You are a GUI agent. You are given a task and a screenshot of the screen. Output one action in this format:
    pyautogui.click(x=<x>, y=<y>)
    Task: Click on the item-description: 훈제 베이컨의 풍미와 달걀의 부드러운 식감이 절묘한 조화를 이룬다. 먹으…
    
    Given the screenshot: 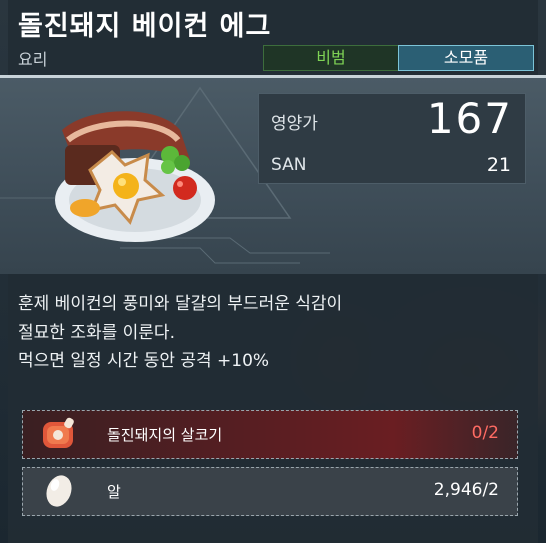 What is the action you would take?
    pyautogui.click(x=273, y=333)
    